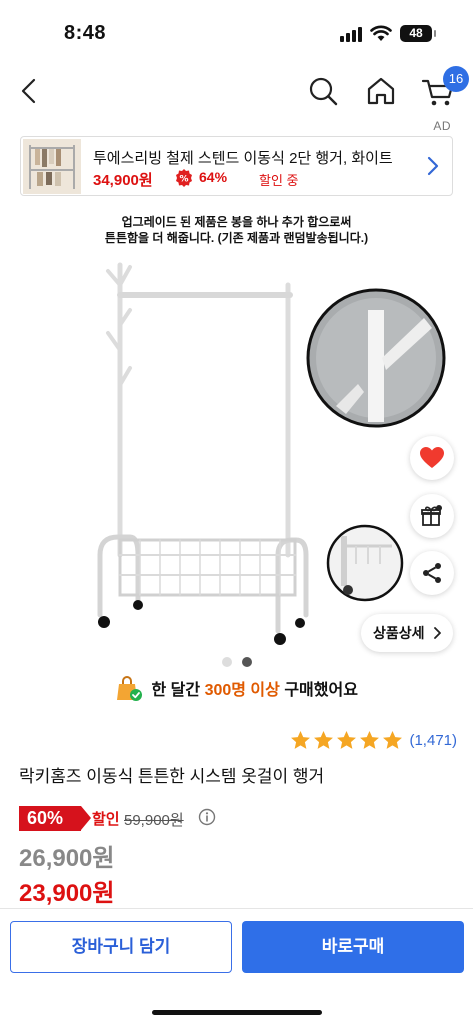  What do you see at coordinates (376, 358) in the screenshot?
I see `zoom-detail-hook` at bounding box center [376, 358].